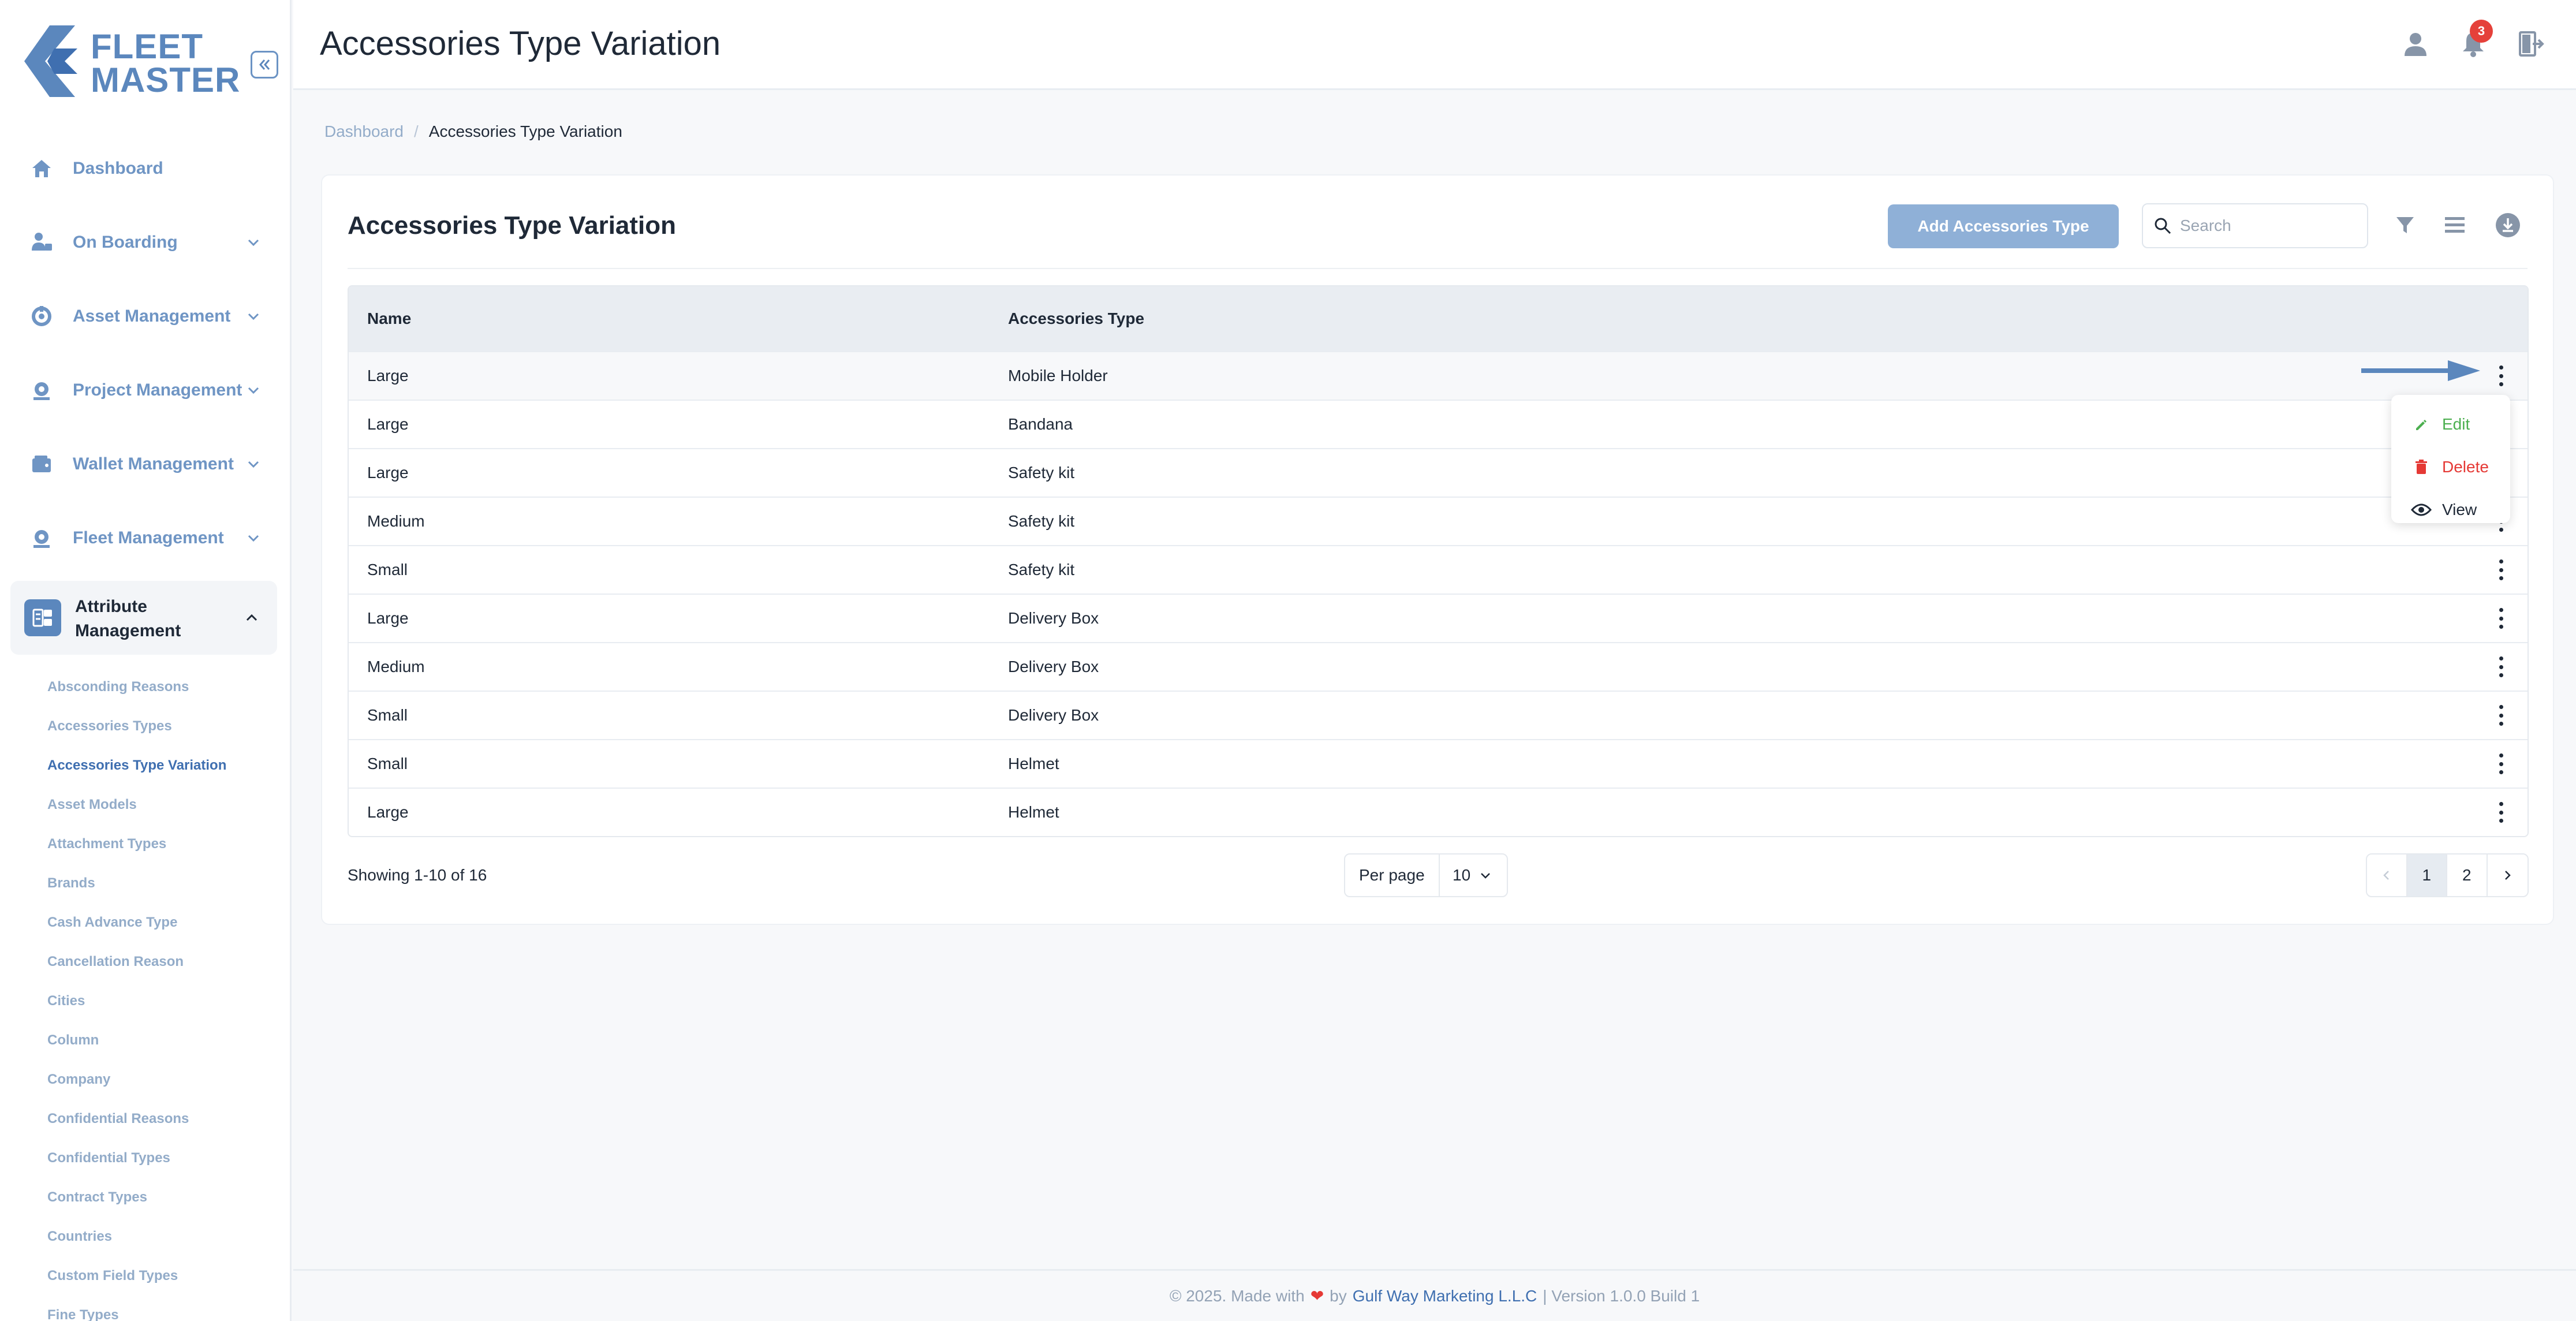 This screenshot has height=1321, width=2576. I want to click on annotation-arrow-icon, so click(2420, 370).